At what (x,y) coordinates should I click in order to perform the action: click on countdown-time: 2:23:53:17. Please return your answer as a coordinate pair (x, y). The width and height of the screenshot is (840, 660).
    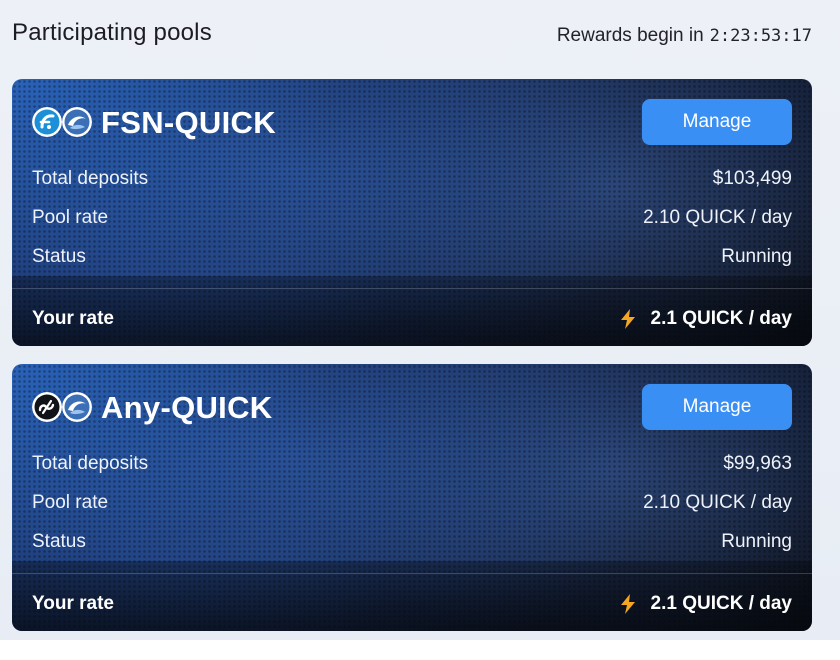
    Looking at the image, I should click on (760, 36).